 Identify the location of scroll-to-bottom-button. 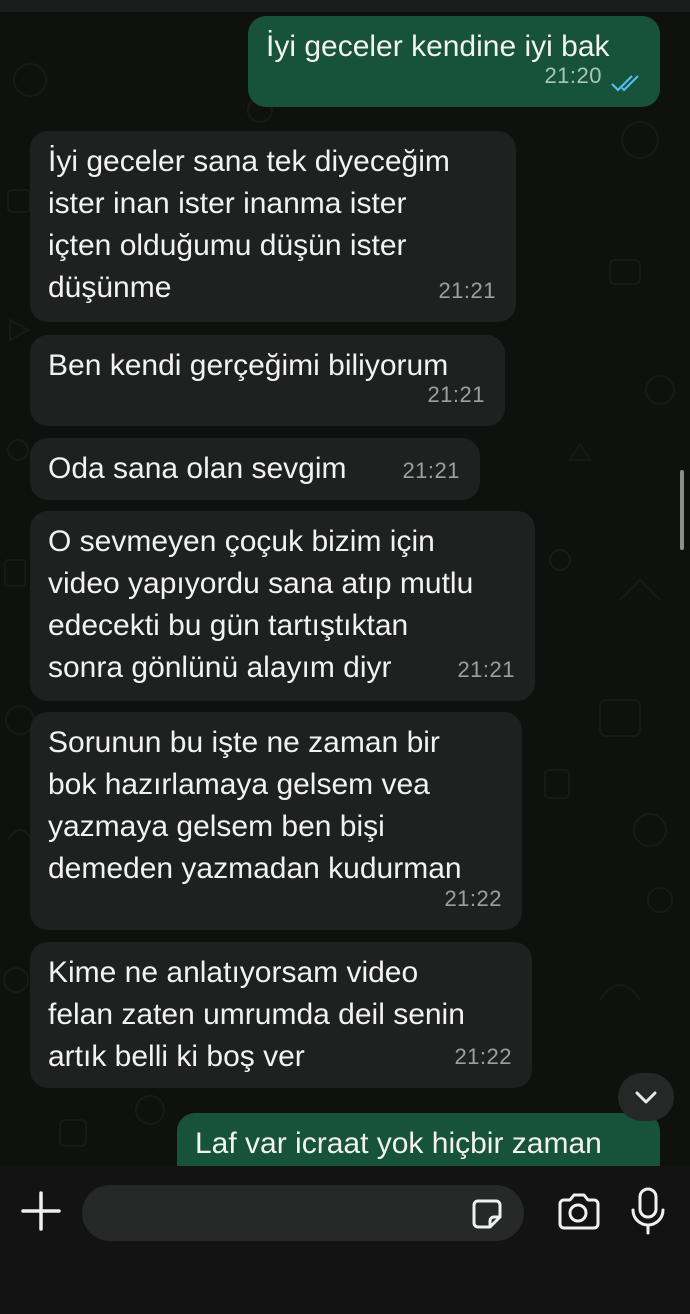
(646, 1097).